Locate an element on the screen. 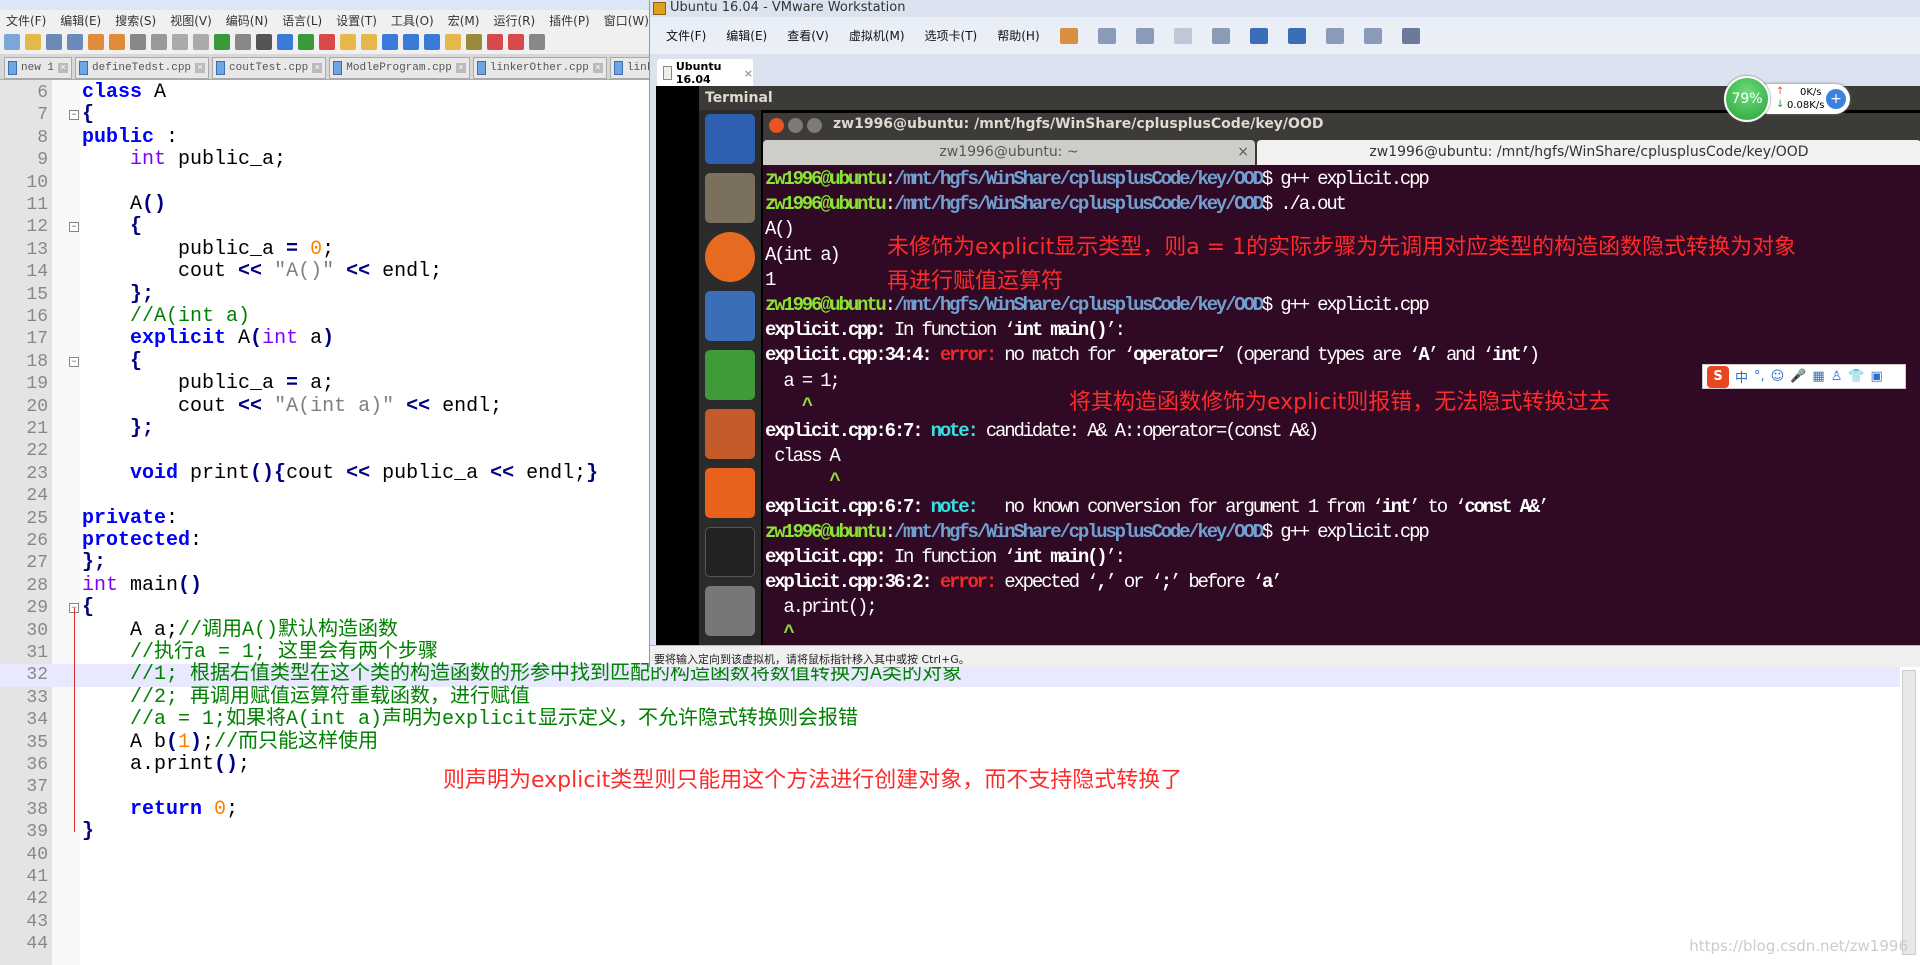 This screenshot has width=1920, height=965. menu-item: 帮助(H) is located at coordinates (1018, 35).